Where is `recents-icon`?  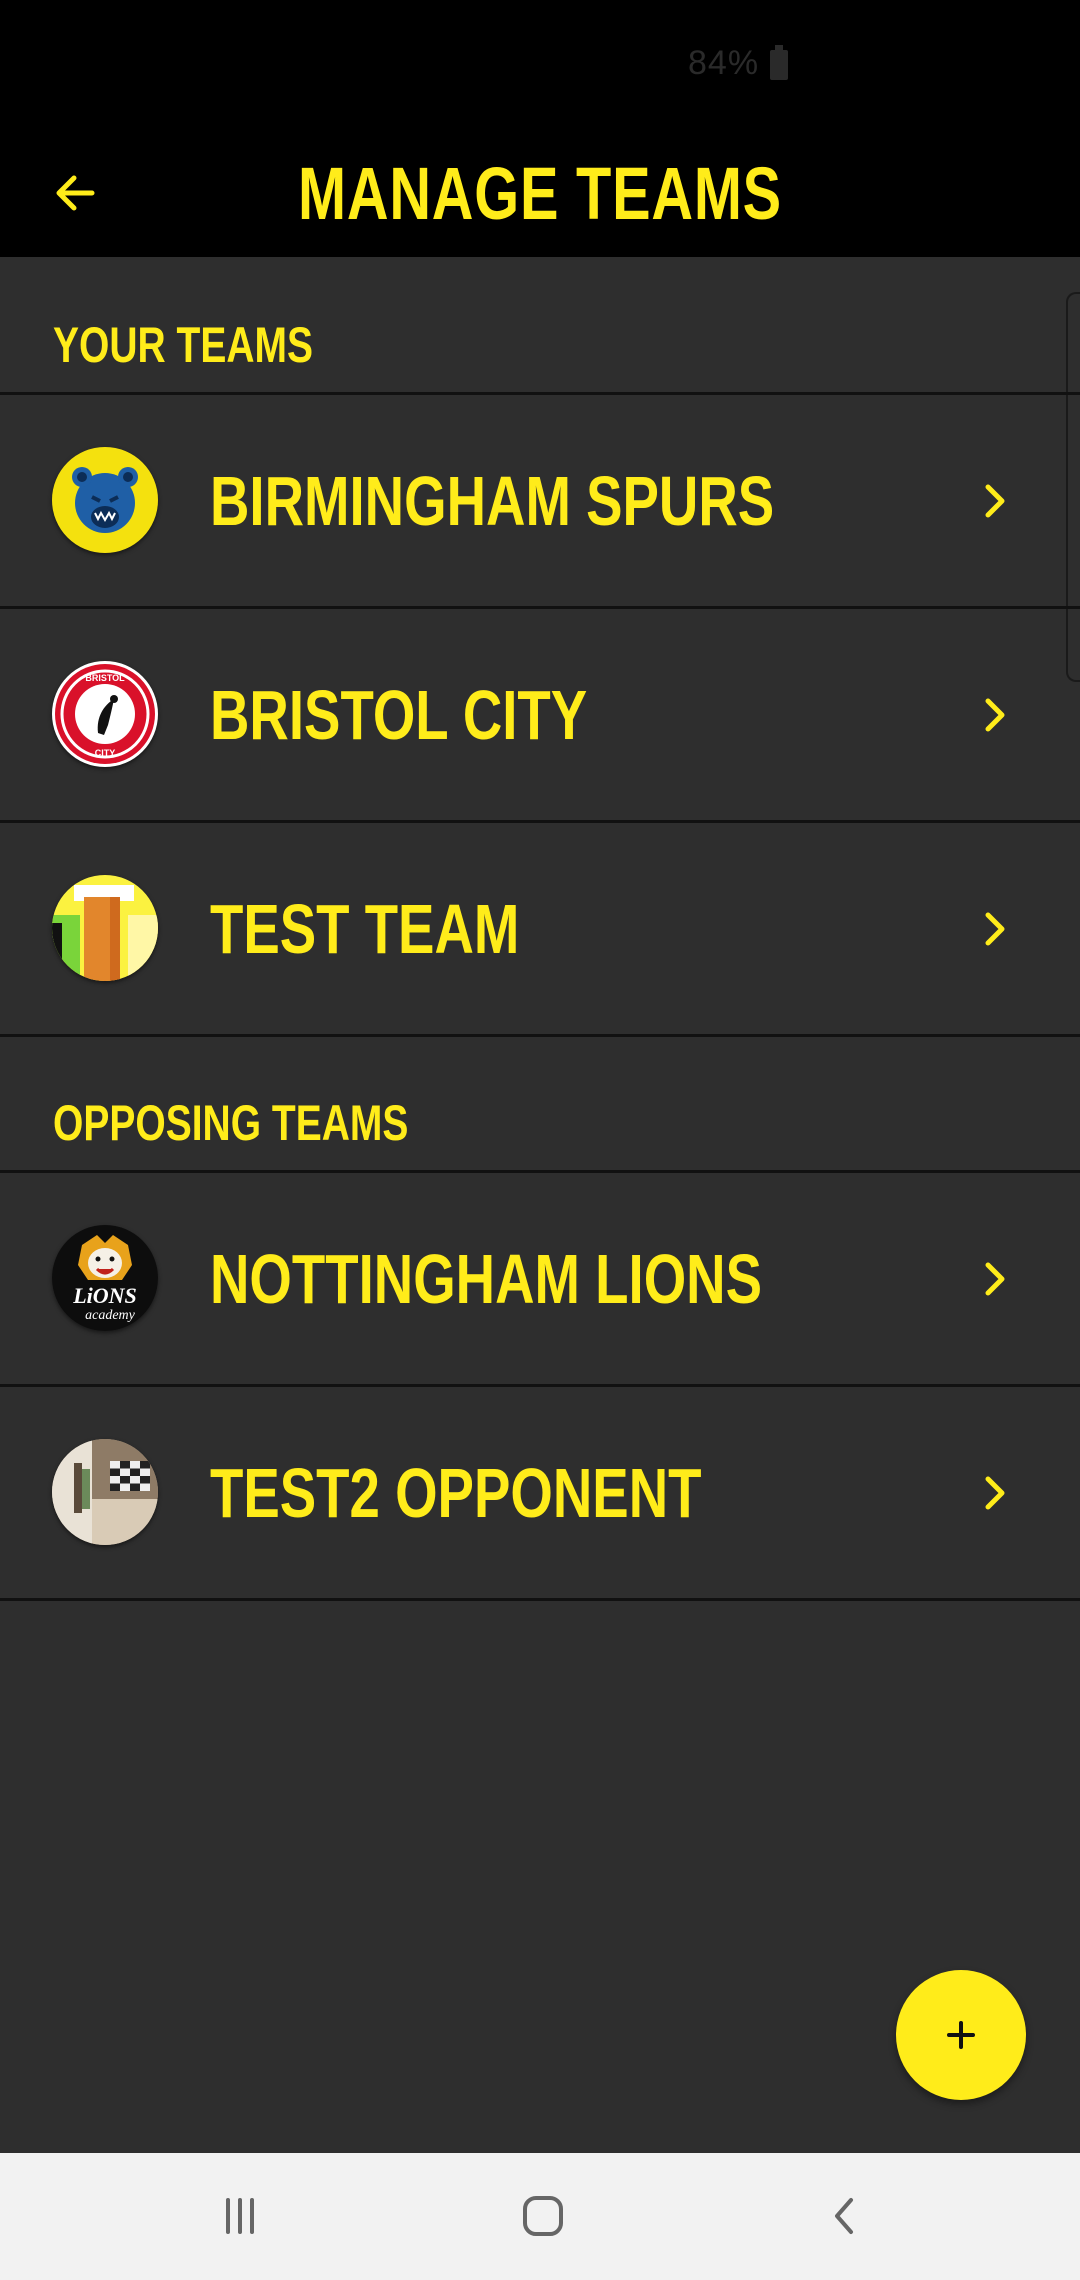
recents-icon is located at coordinates (240, 2216).